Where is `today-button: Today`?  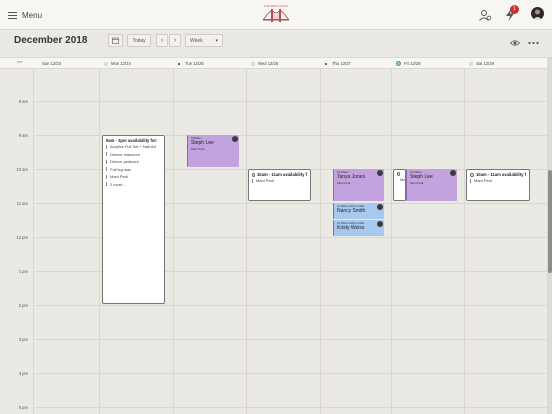 today-button: Today is located at coordinates (139, 40).